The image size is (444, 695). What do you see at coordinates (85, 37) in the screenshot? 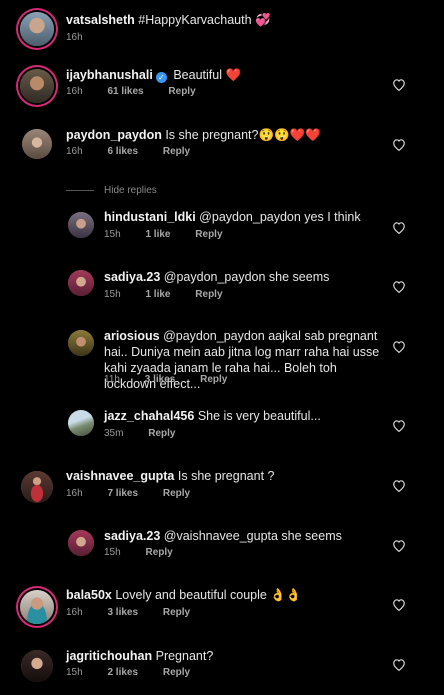
I see `comment-meta: 16h` at bounding box center [85, 37].